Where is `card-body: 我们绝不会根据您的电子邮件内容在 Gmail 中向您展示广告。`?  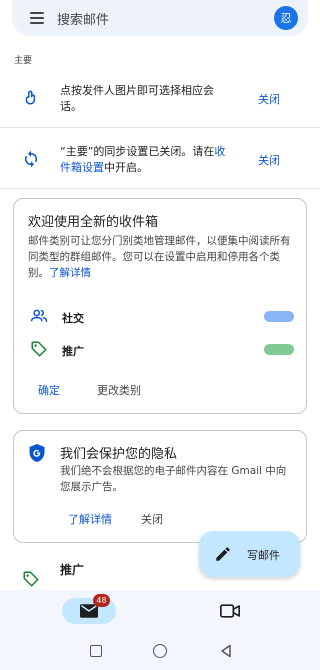
card-body: 我们绝不会根据您的电子邮件内容在 Gmail 中向您展示广告。 is located at coordinates (173, 479).